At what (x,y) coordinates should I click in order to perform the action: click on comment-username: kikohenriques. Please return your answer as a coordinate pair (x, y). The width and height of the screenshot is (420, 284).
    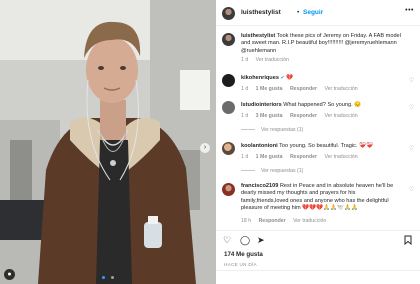
    Looking at the image, I should click on (260, 78).